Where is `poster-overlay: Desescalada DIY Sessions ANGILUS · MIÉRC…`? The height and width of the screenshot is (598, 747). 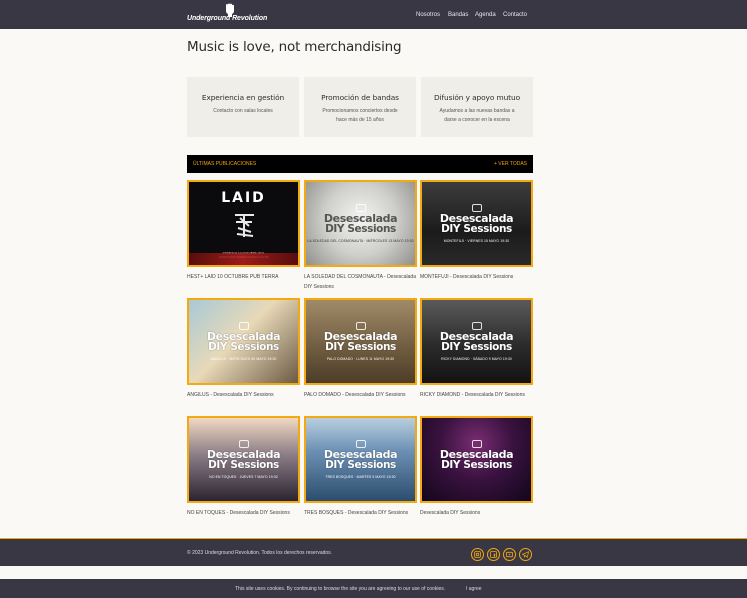
poster-overlay: Desescalada DIY Sessions ANGILUS · MIÉRC… is located at coordinates (243, 341).